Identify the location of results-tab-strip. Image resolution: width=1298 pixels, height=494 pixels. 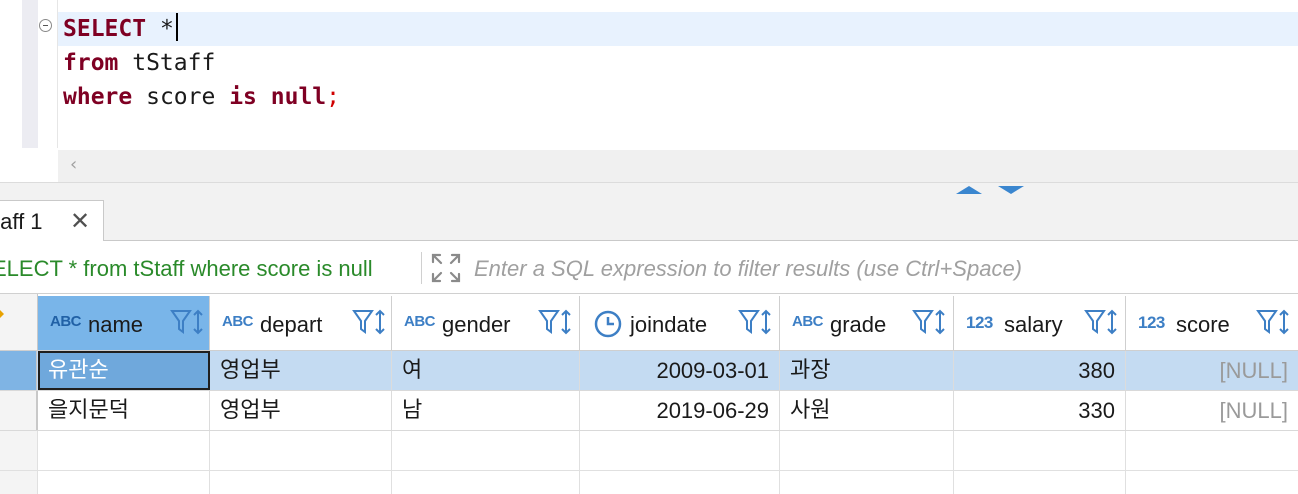
(649, 219).